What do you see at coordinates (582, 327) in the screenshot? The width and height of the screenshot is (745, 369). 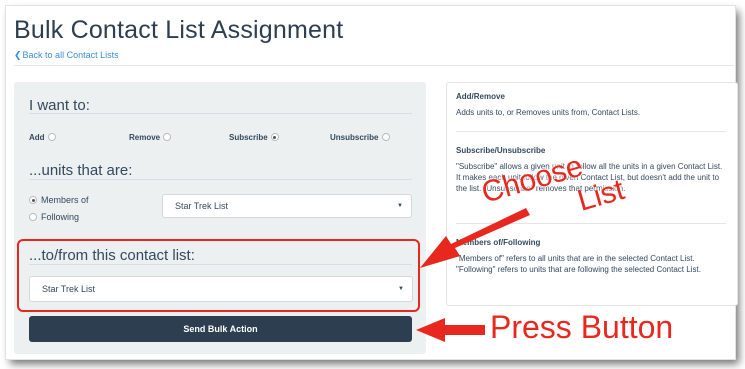 I see `annotation-press-button: Press Button` at bounding box center [582, 327].